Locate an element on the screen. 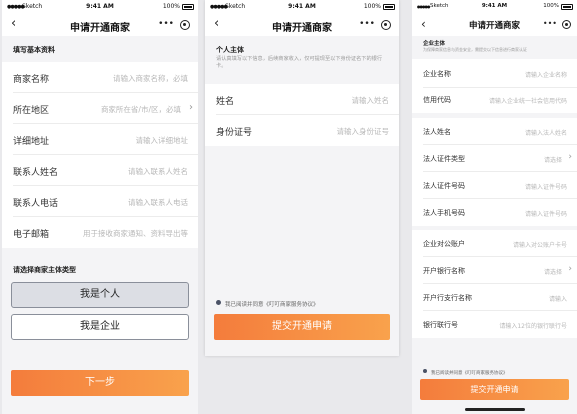  next-button: 下一步 is located at coordinates (100, 383).